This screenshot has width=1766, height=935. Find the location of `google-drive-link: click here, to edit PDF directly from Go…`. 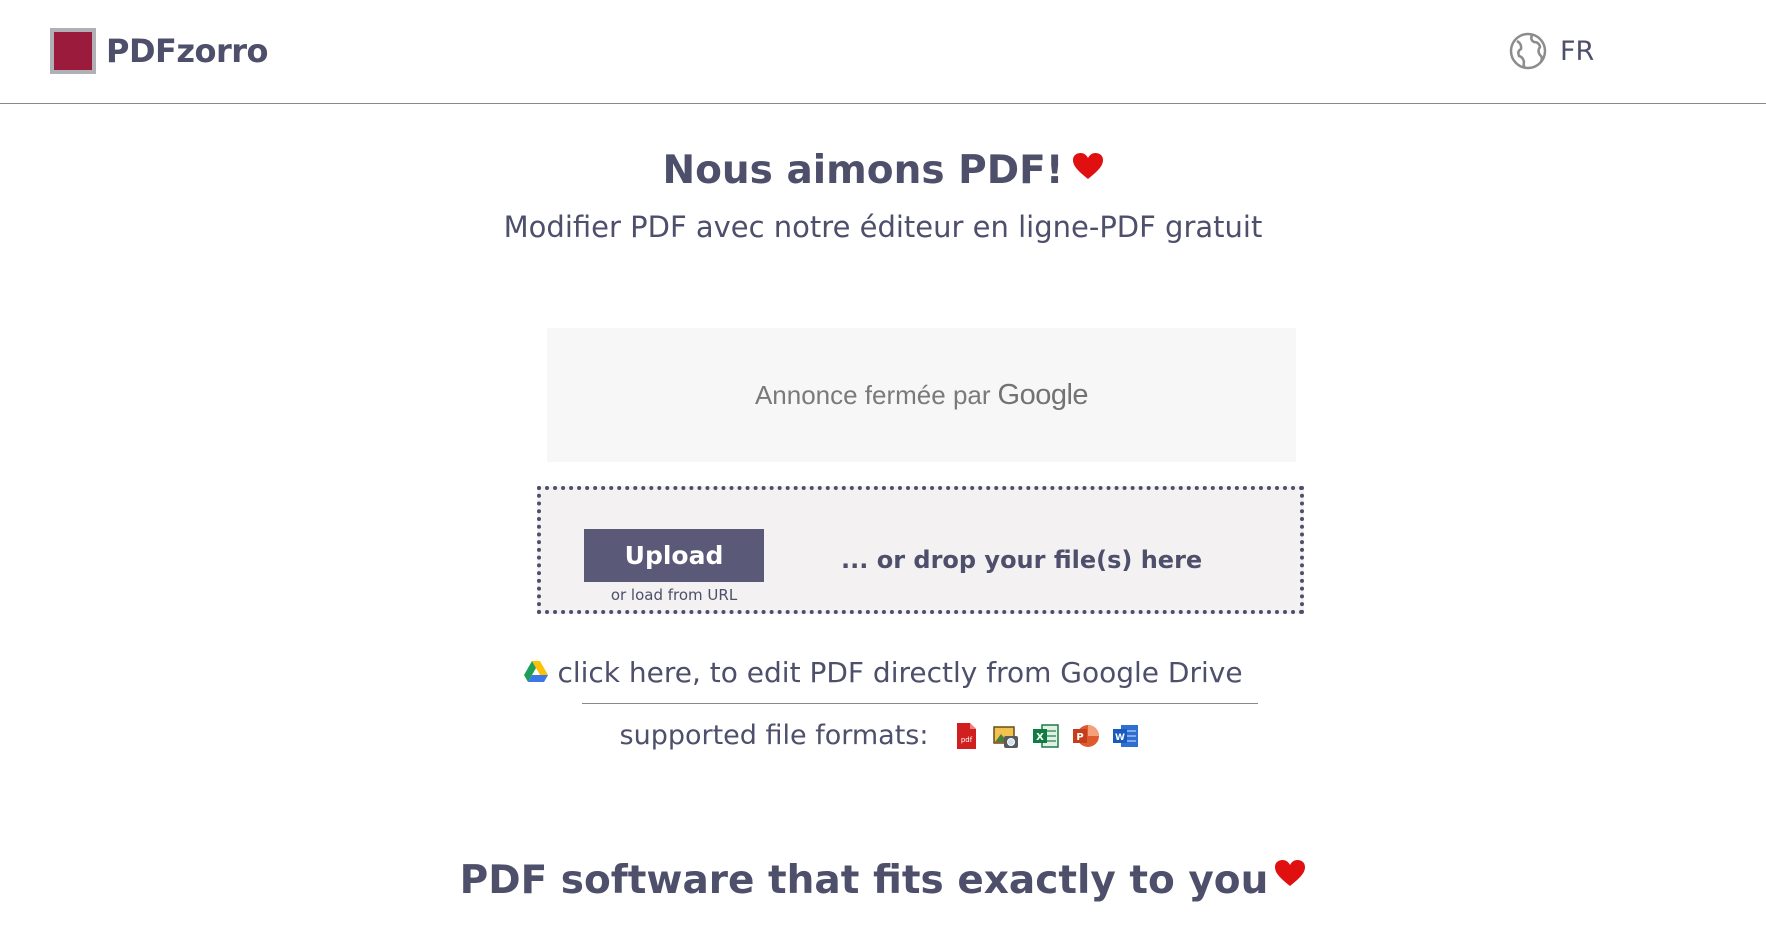

google-drive-link: click here, to edit PDF directly from Go… is located at coordinates (883, 672).